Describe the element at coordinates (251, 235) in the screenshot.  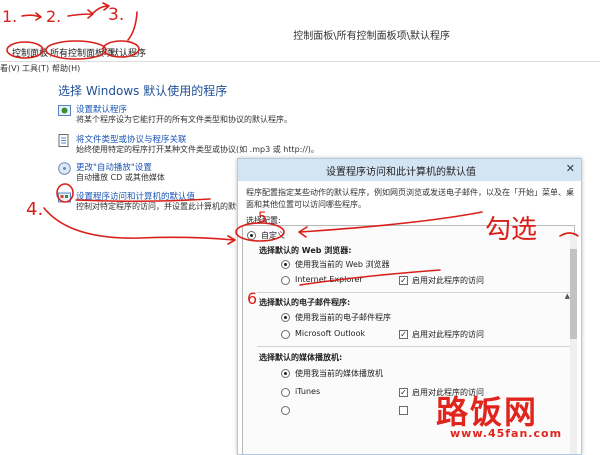
I see `custom-config-radio` at that location.